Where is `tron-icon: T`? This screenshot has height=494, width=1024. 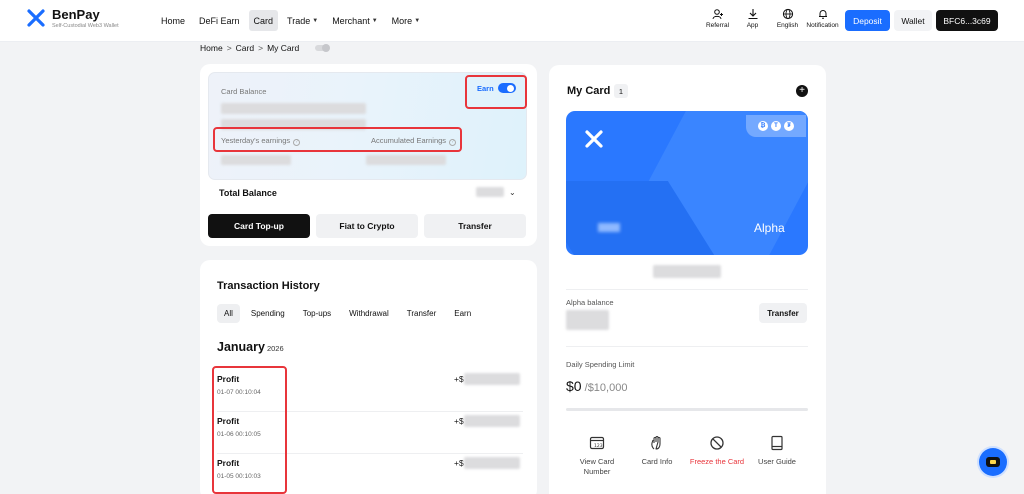 tron-icon: T is located at coordinates (776, 126).